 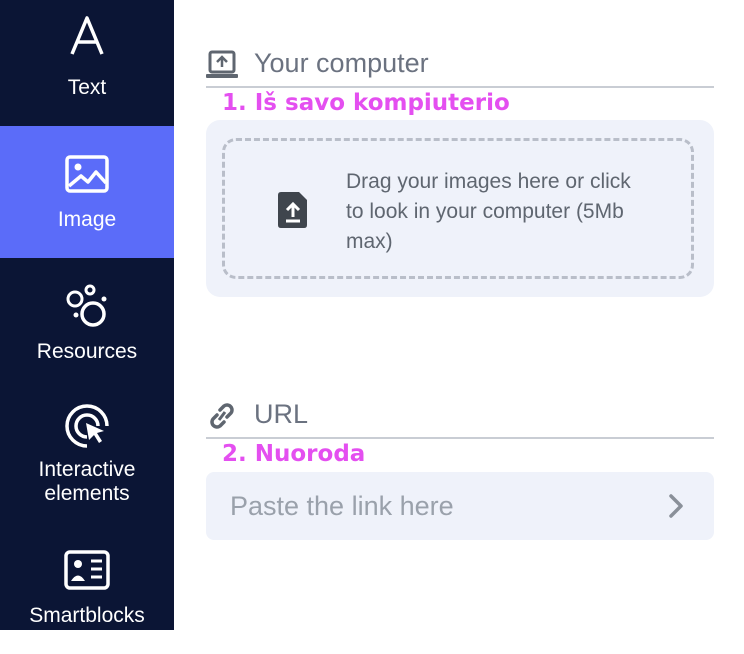 I want to click on smartblocks-icon, so click(x=87, y=570).